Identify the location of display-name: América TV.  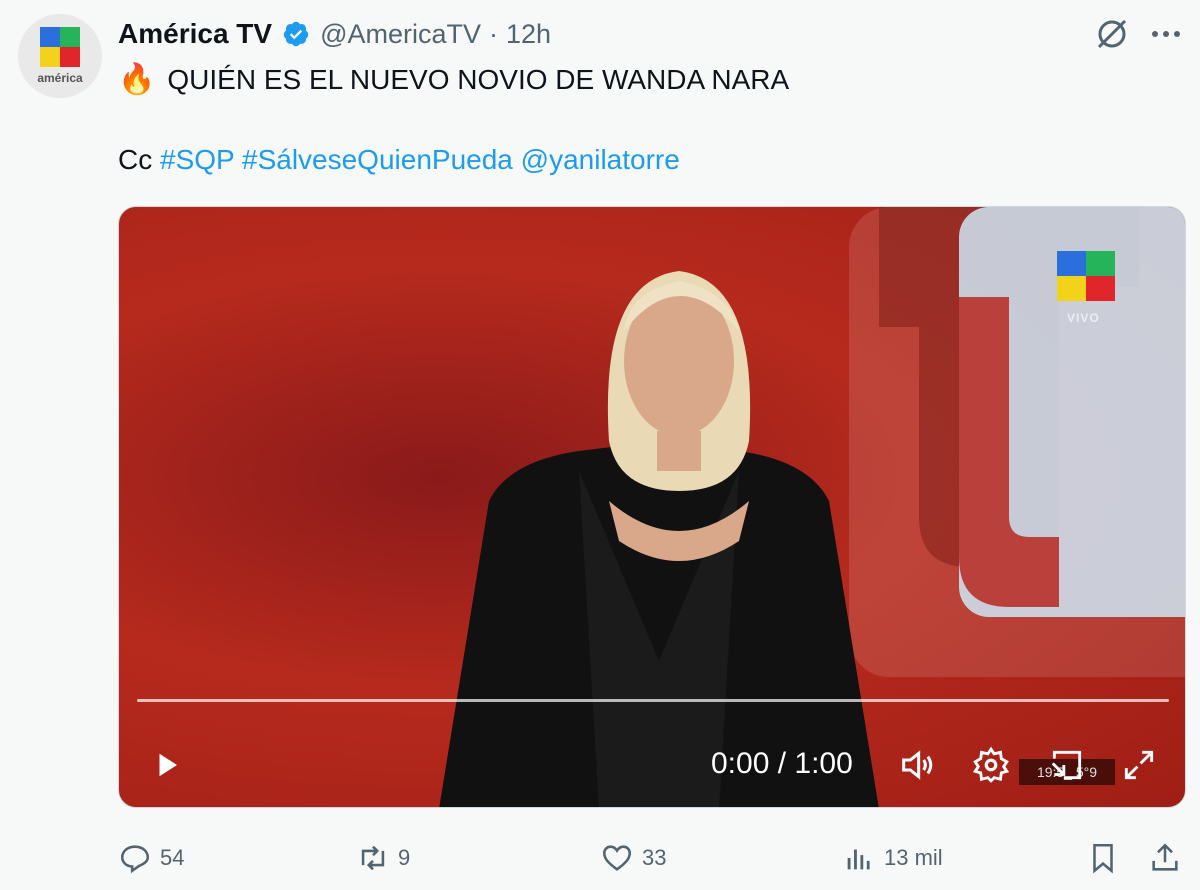
(195, 34).